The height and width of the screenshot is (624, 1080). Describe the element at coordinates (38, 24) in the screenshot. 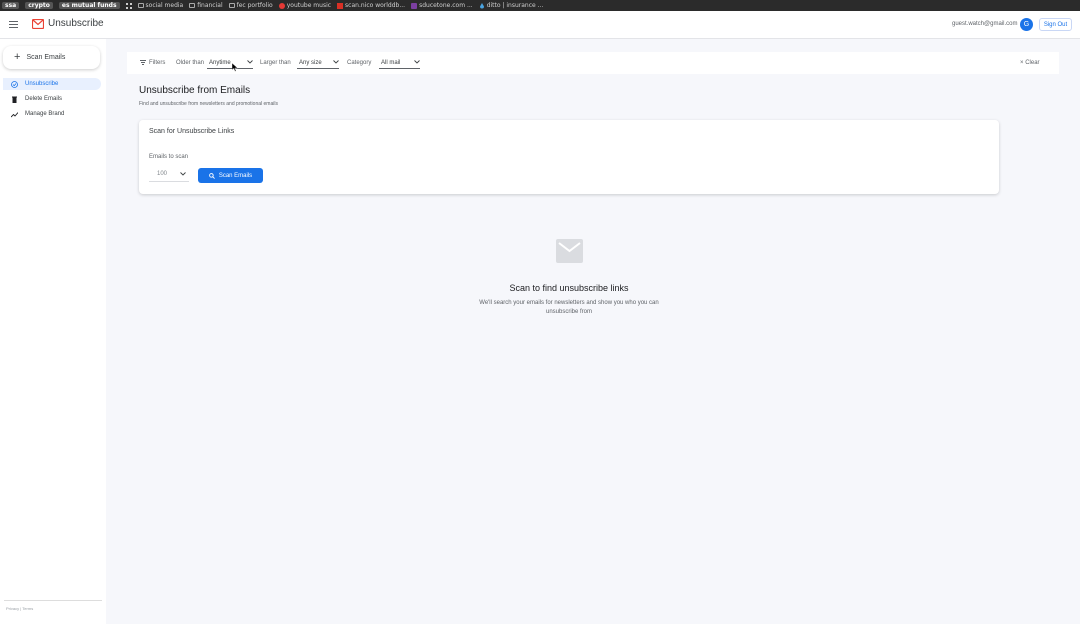

I see `gmail-logo-icon` at that location.